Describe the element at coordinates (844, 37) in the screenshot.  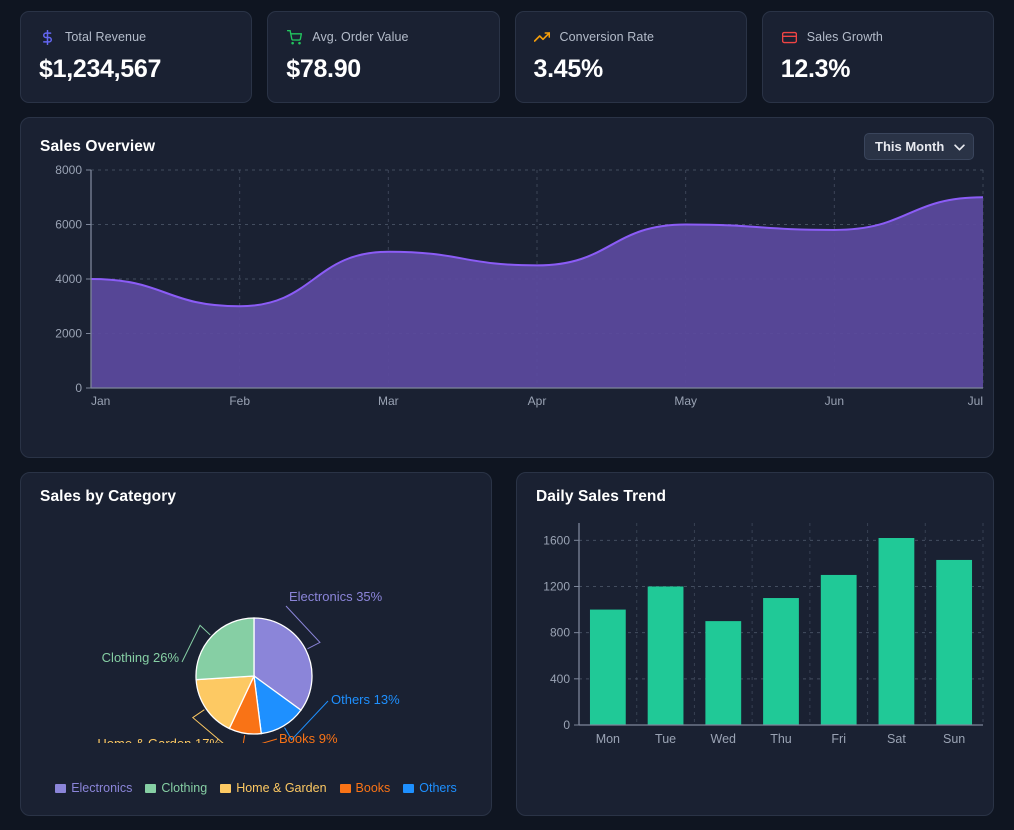
I see `stat-label: Sales Growth` at that location.